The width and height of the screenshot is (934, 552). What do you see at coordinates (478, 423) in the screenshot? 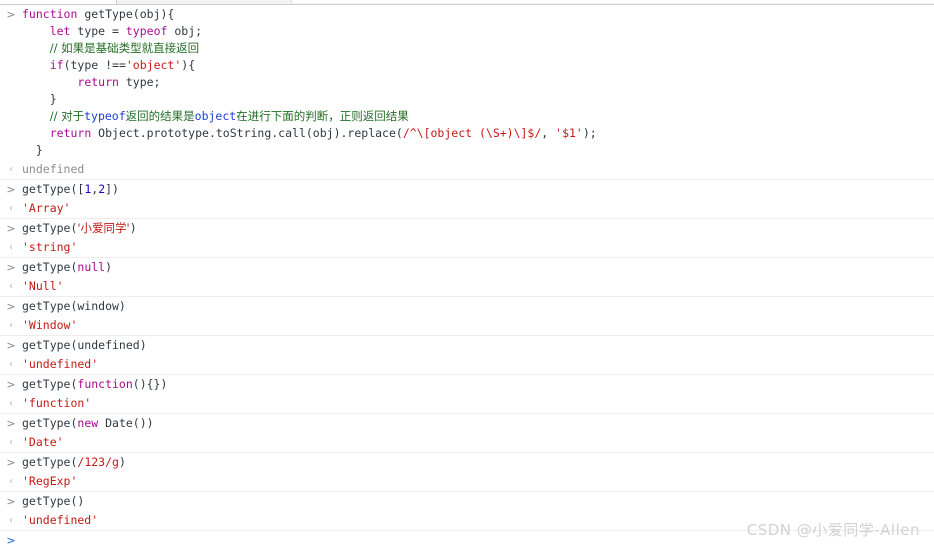
I see `command-text: getType(new Date())` at bounding box center [478, 423].